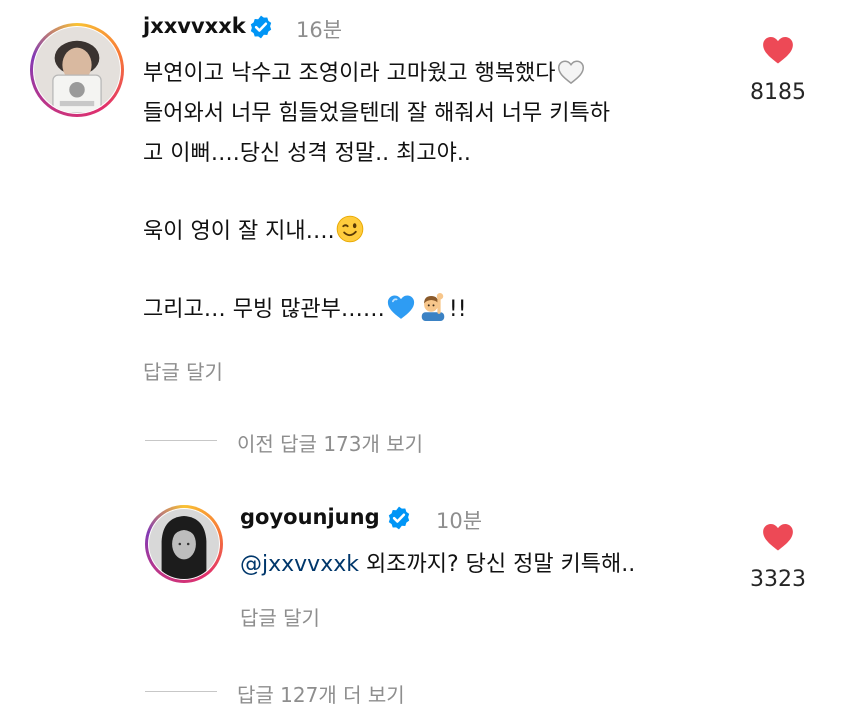 The height and width of the screenshot is (724, 850). What do you see at coordinates (459, 521) in the screenshot?
I see `reply-time: 10분` at bounding box center [459, 521].